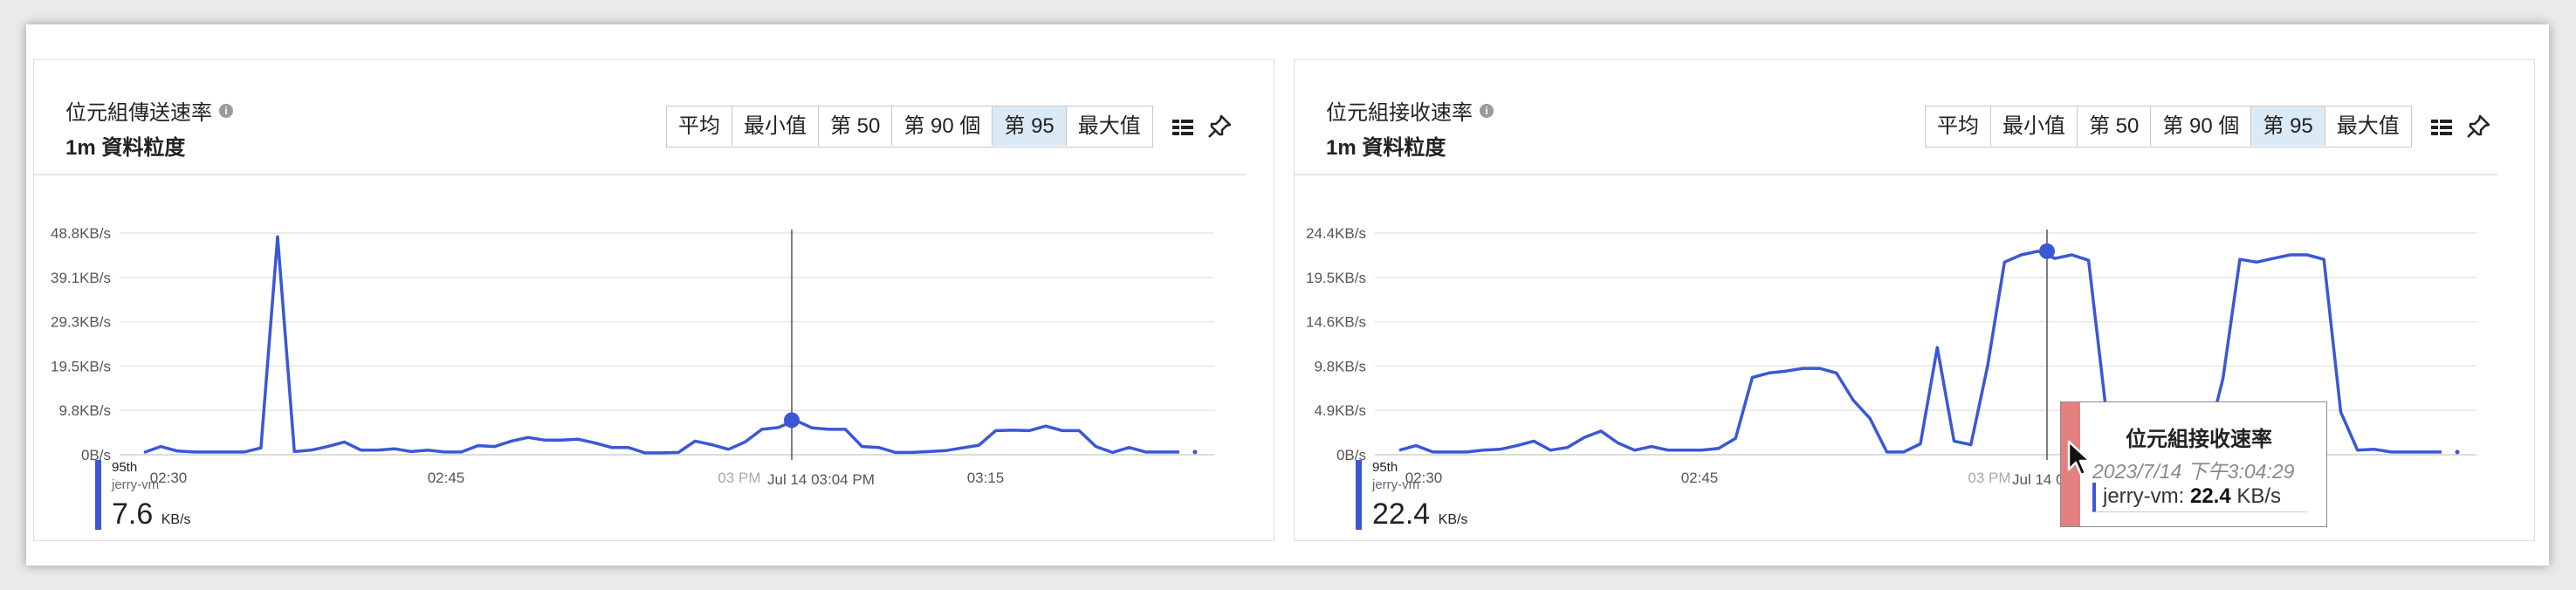 The width and height of the screenshot is (2576, 590). Describe the element at coordinates (125, 467) in the screenshot. I see `legend-series-name: 95th` at that location.